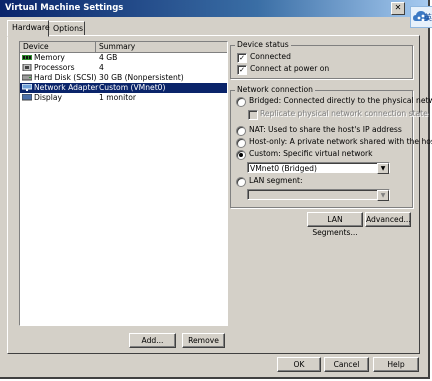 This screenshot has width=432, height=381. I want to click on connect-at-power-on-checkbox: ✓, so click(242, 70).